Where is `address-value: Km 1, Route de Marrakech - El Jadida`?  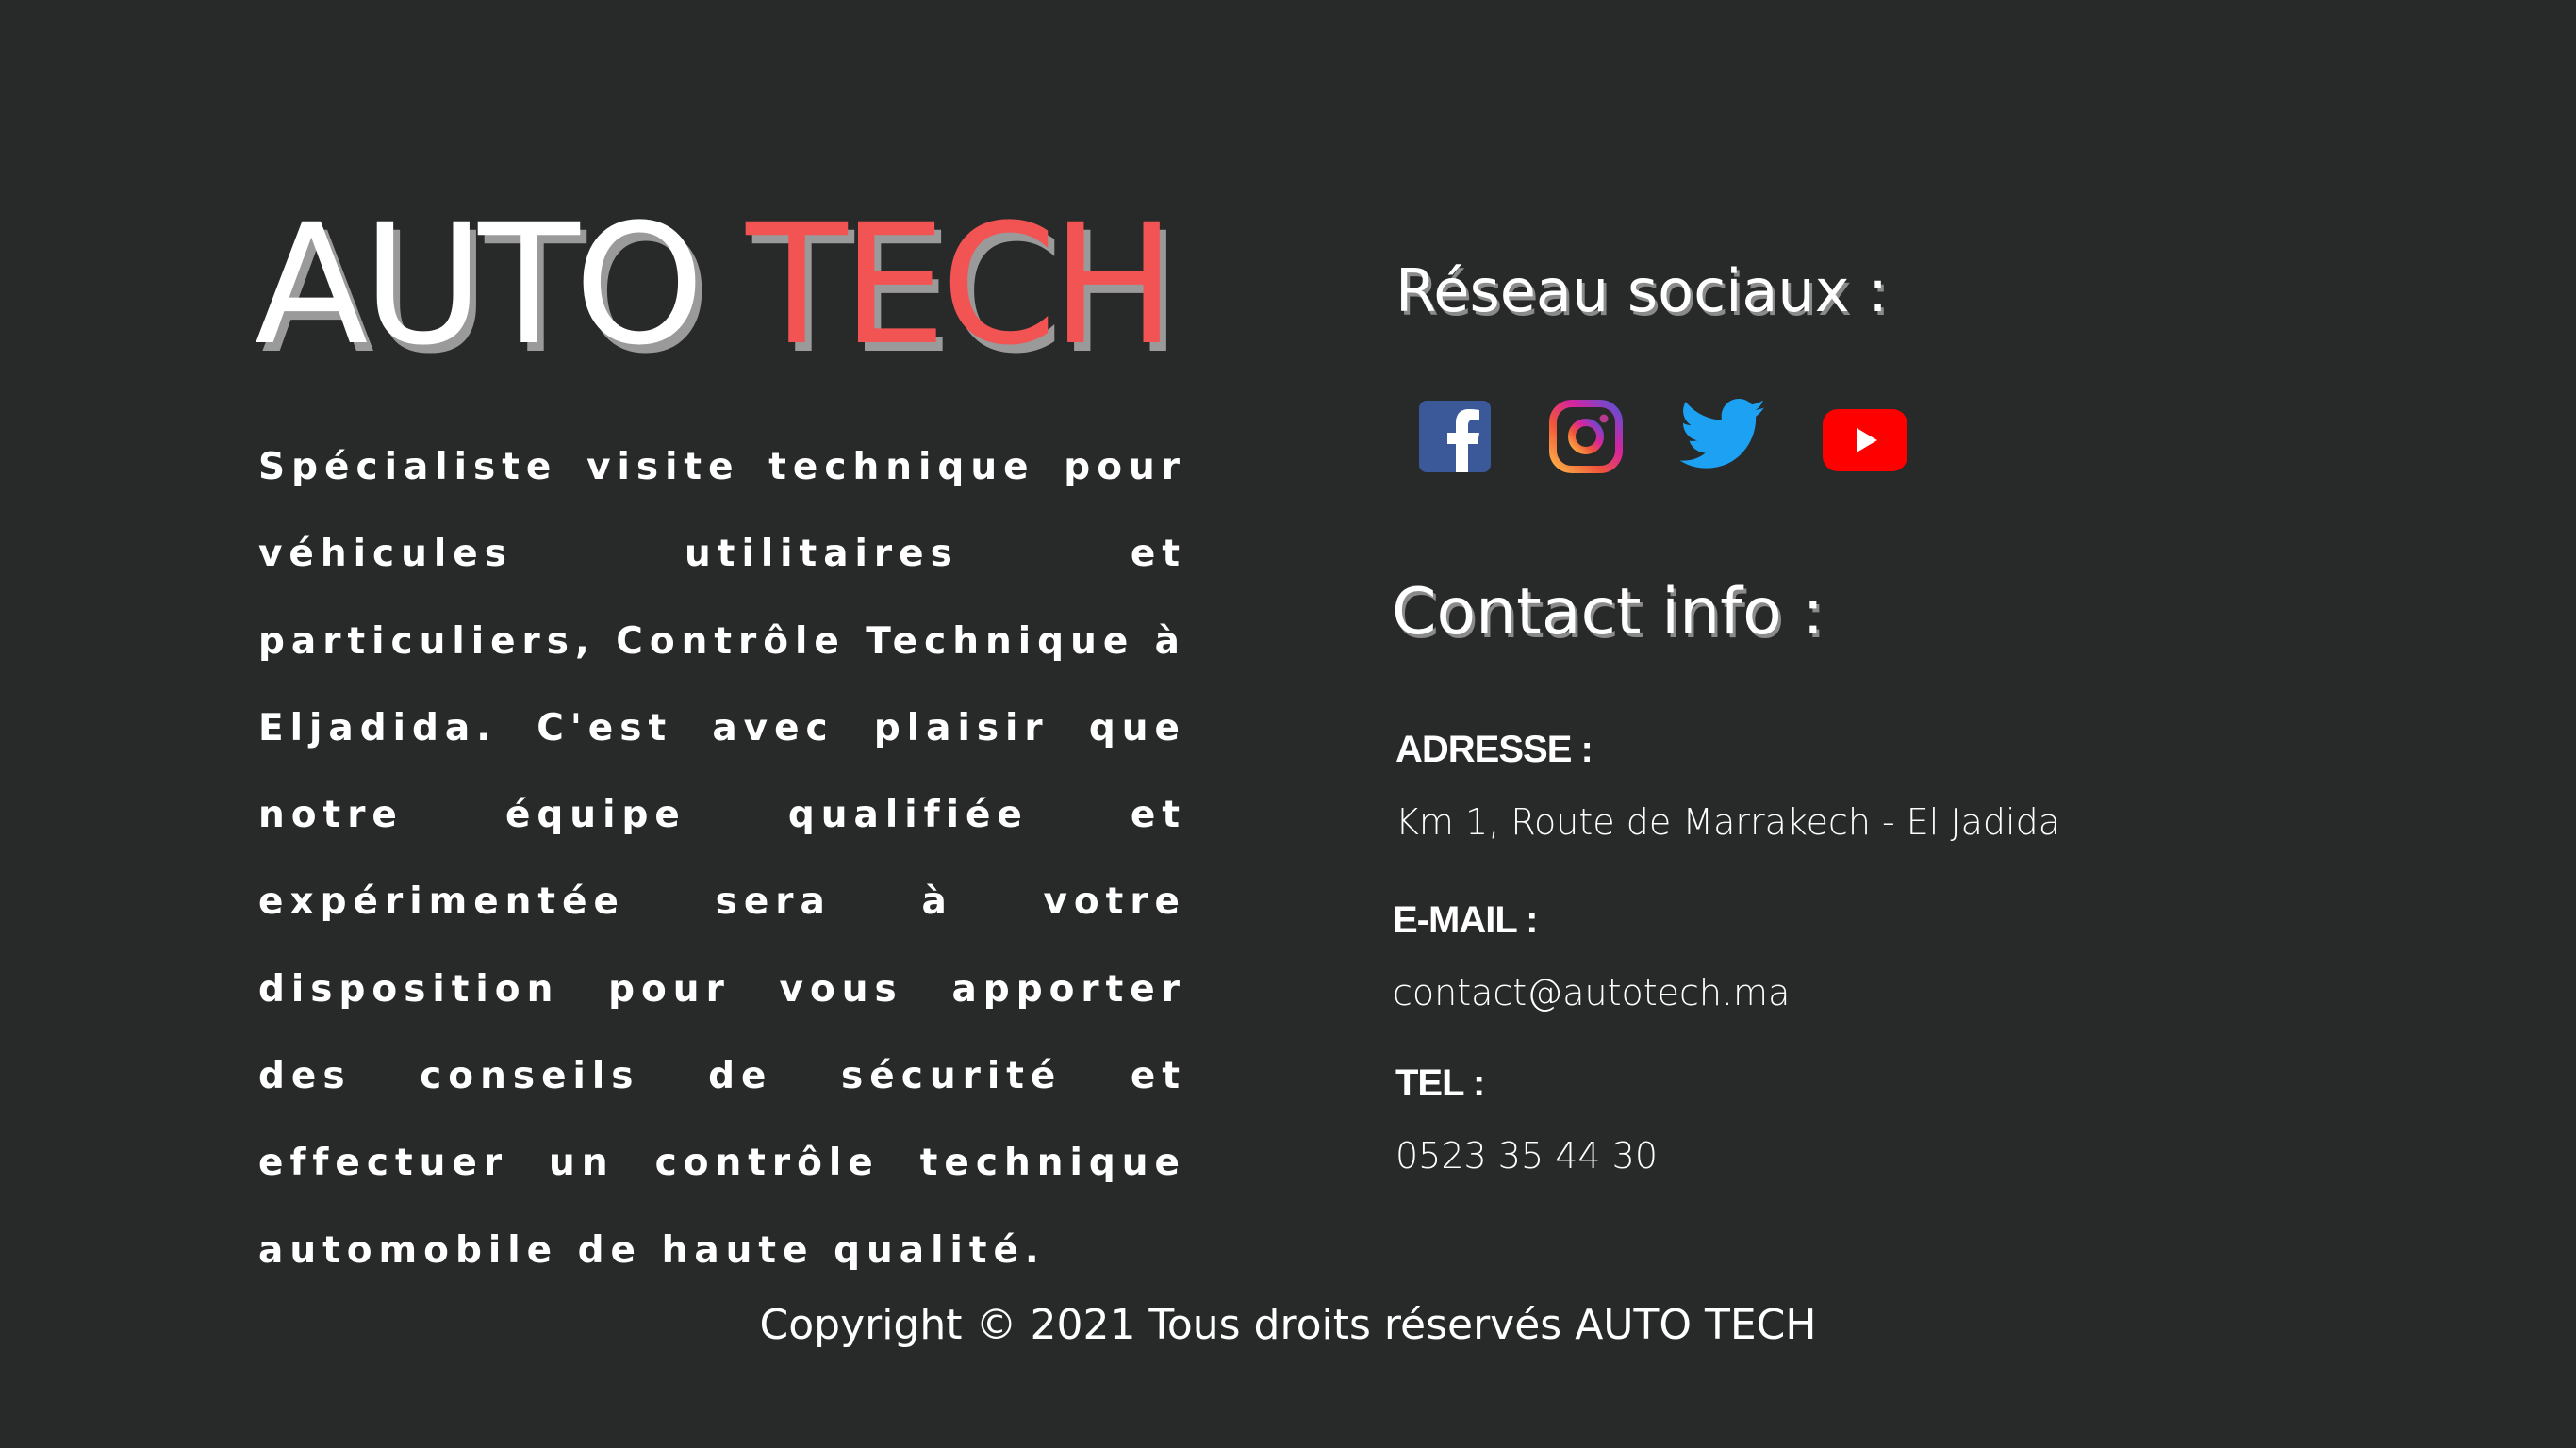
address-value: Km 1, Route de Marrakech - El Jadida is located at coordinates (1728, 822).